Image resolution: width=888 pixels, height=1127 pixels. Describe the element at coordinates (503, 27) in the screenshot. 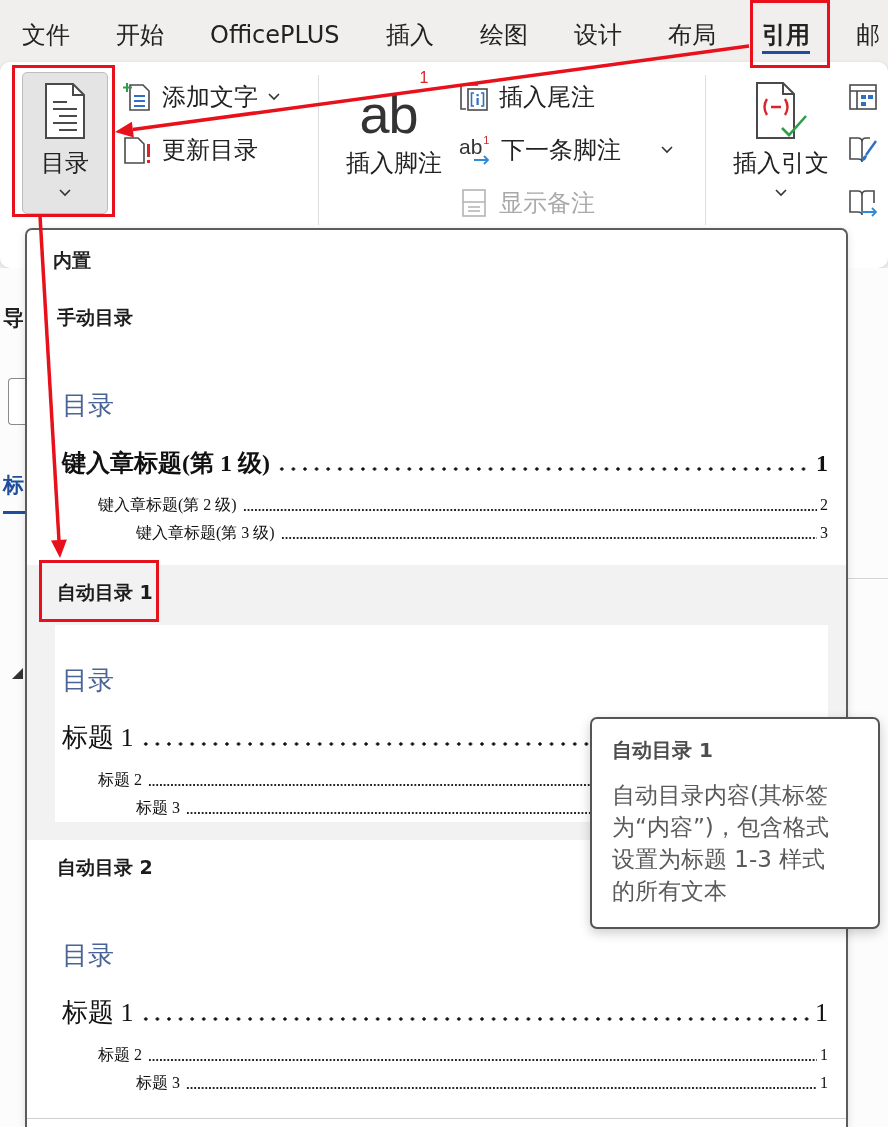

I see `ribbon-tab: 绘图` at that location.